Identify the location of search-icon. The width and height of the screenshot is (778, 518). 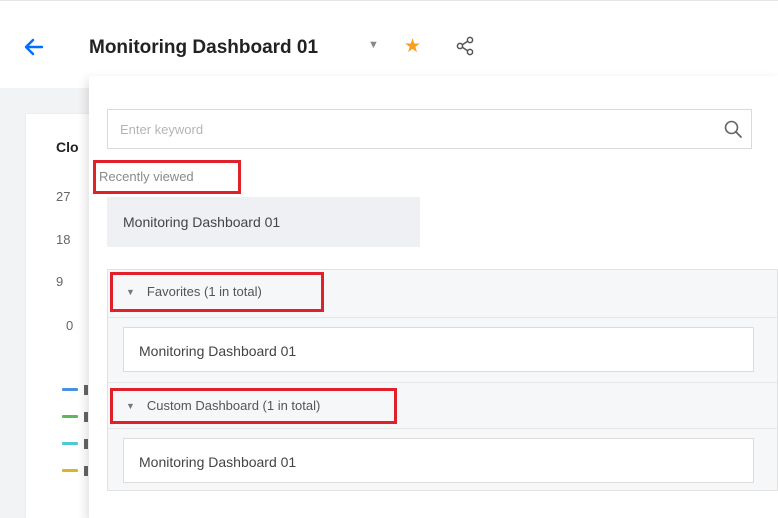
(733, 129).